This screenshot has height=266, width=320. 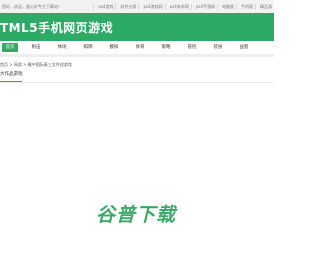 What do you see at coordinates (56, 27) in the screenshot?
I see `site-logo: TML5手机网页游戏` at bounding box center [56, 27].